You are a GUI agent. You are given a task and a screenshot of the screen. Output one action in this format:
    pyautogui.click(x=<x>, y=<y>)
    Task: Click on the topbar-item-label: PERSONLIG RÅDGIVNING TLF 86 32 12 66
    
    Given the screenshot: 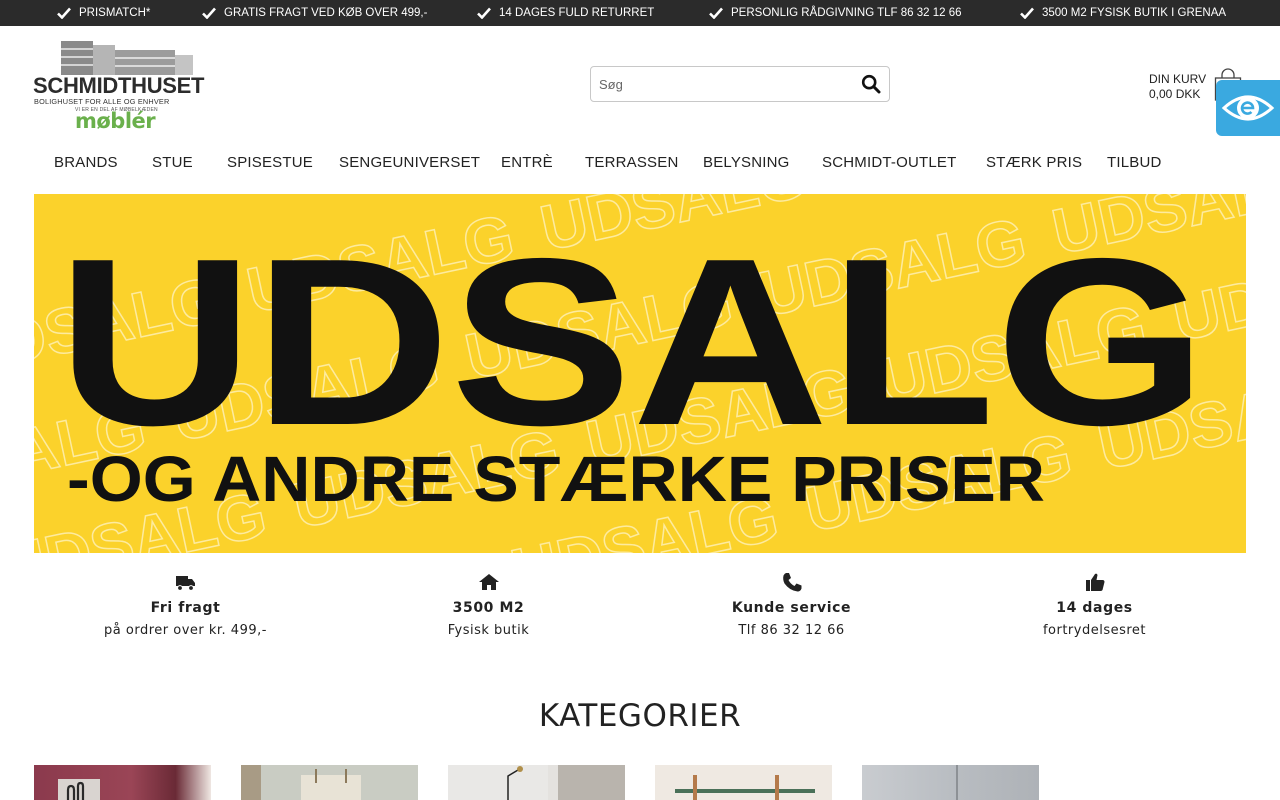 What is the action you would take?
    pyautogui.click(x=846, y=13)
    